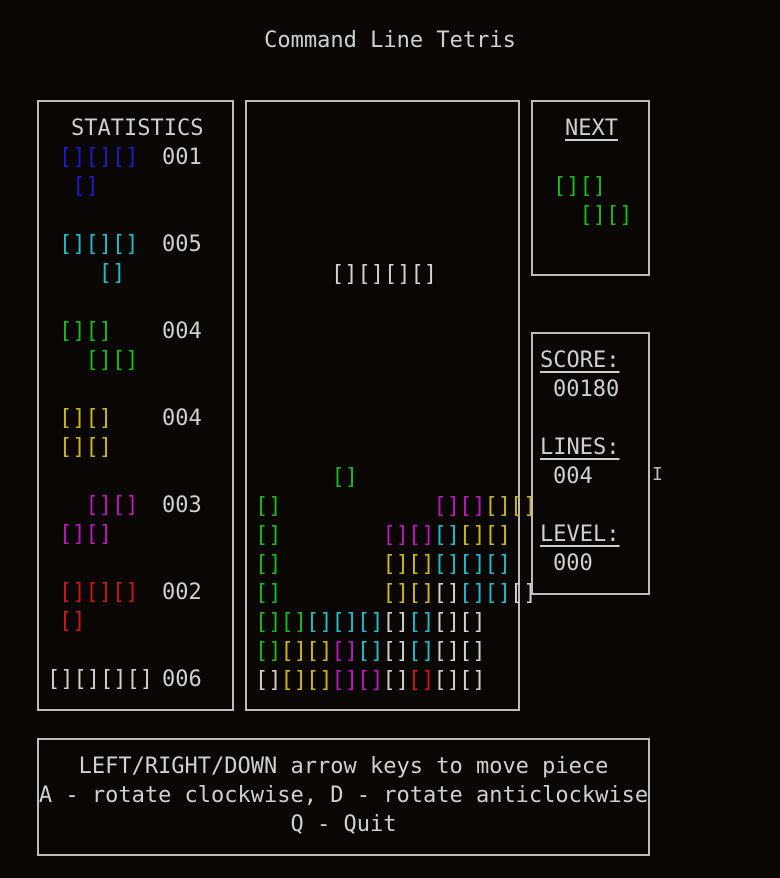 This screenshot has height=878, width=780. Describe the element at coordinates (99, 244) in the screenshot. I see `stat-piece-T-row: [][][]` at that location.